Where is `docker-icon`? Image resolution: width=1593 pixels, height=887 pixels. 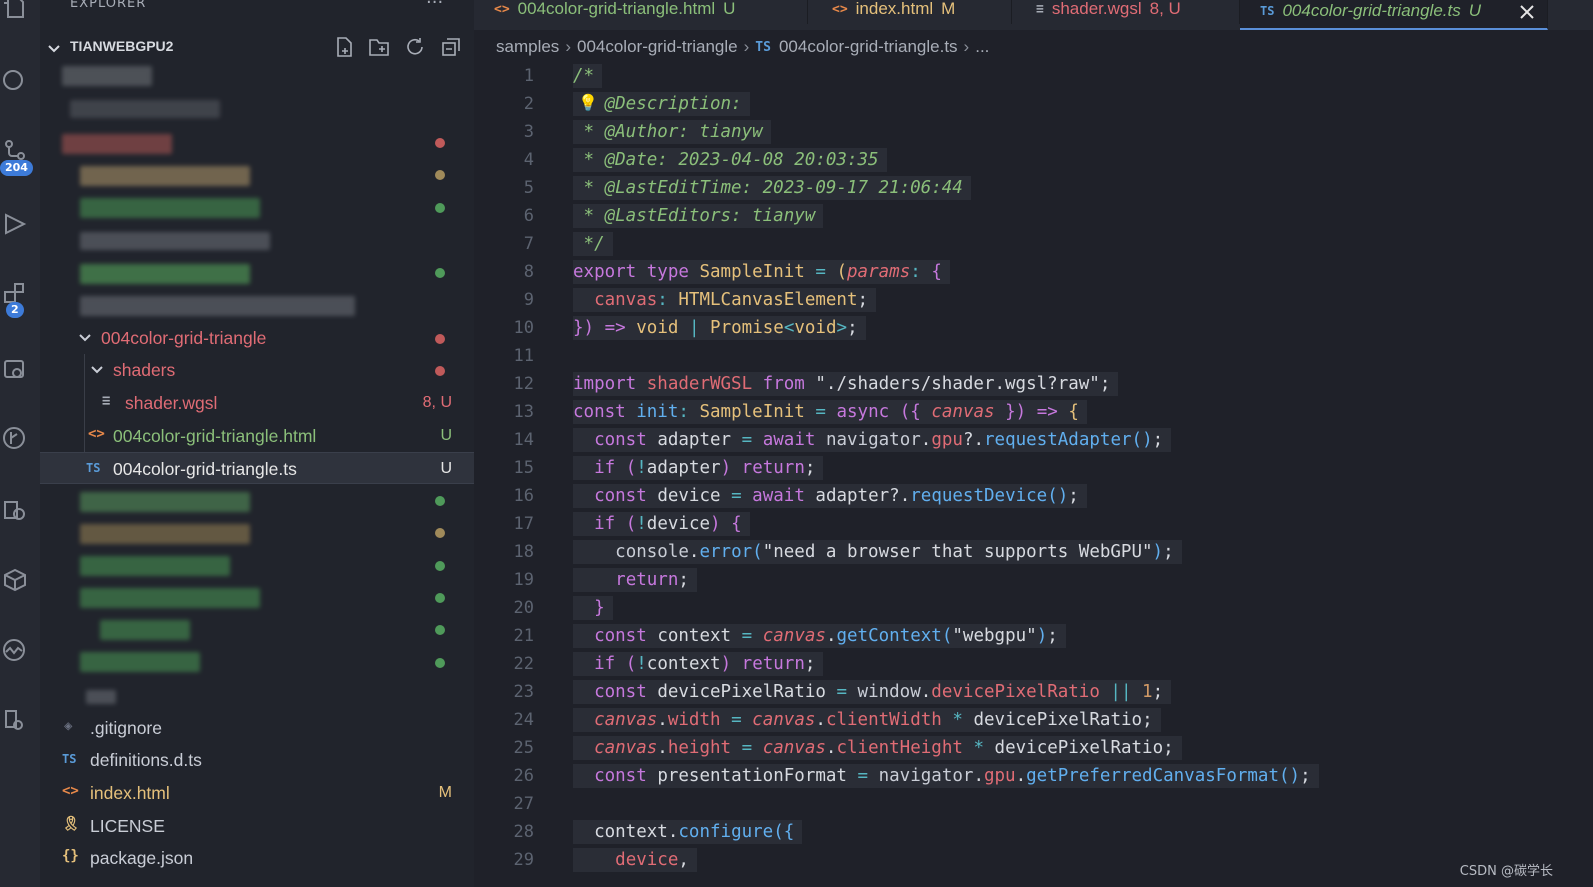
docker-icon is located at coordinates (15, 510).